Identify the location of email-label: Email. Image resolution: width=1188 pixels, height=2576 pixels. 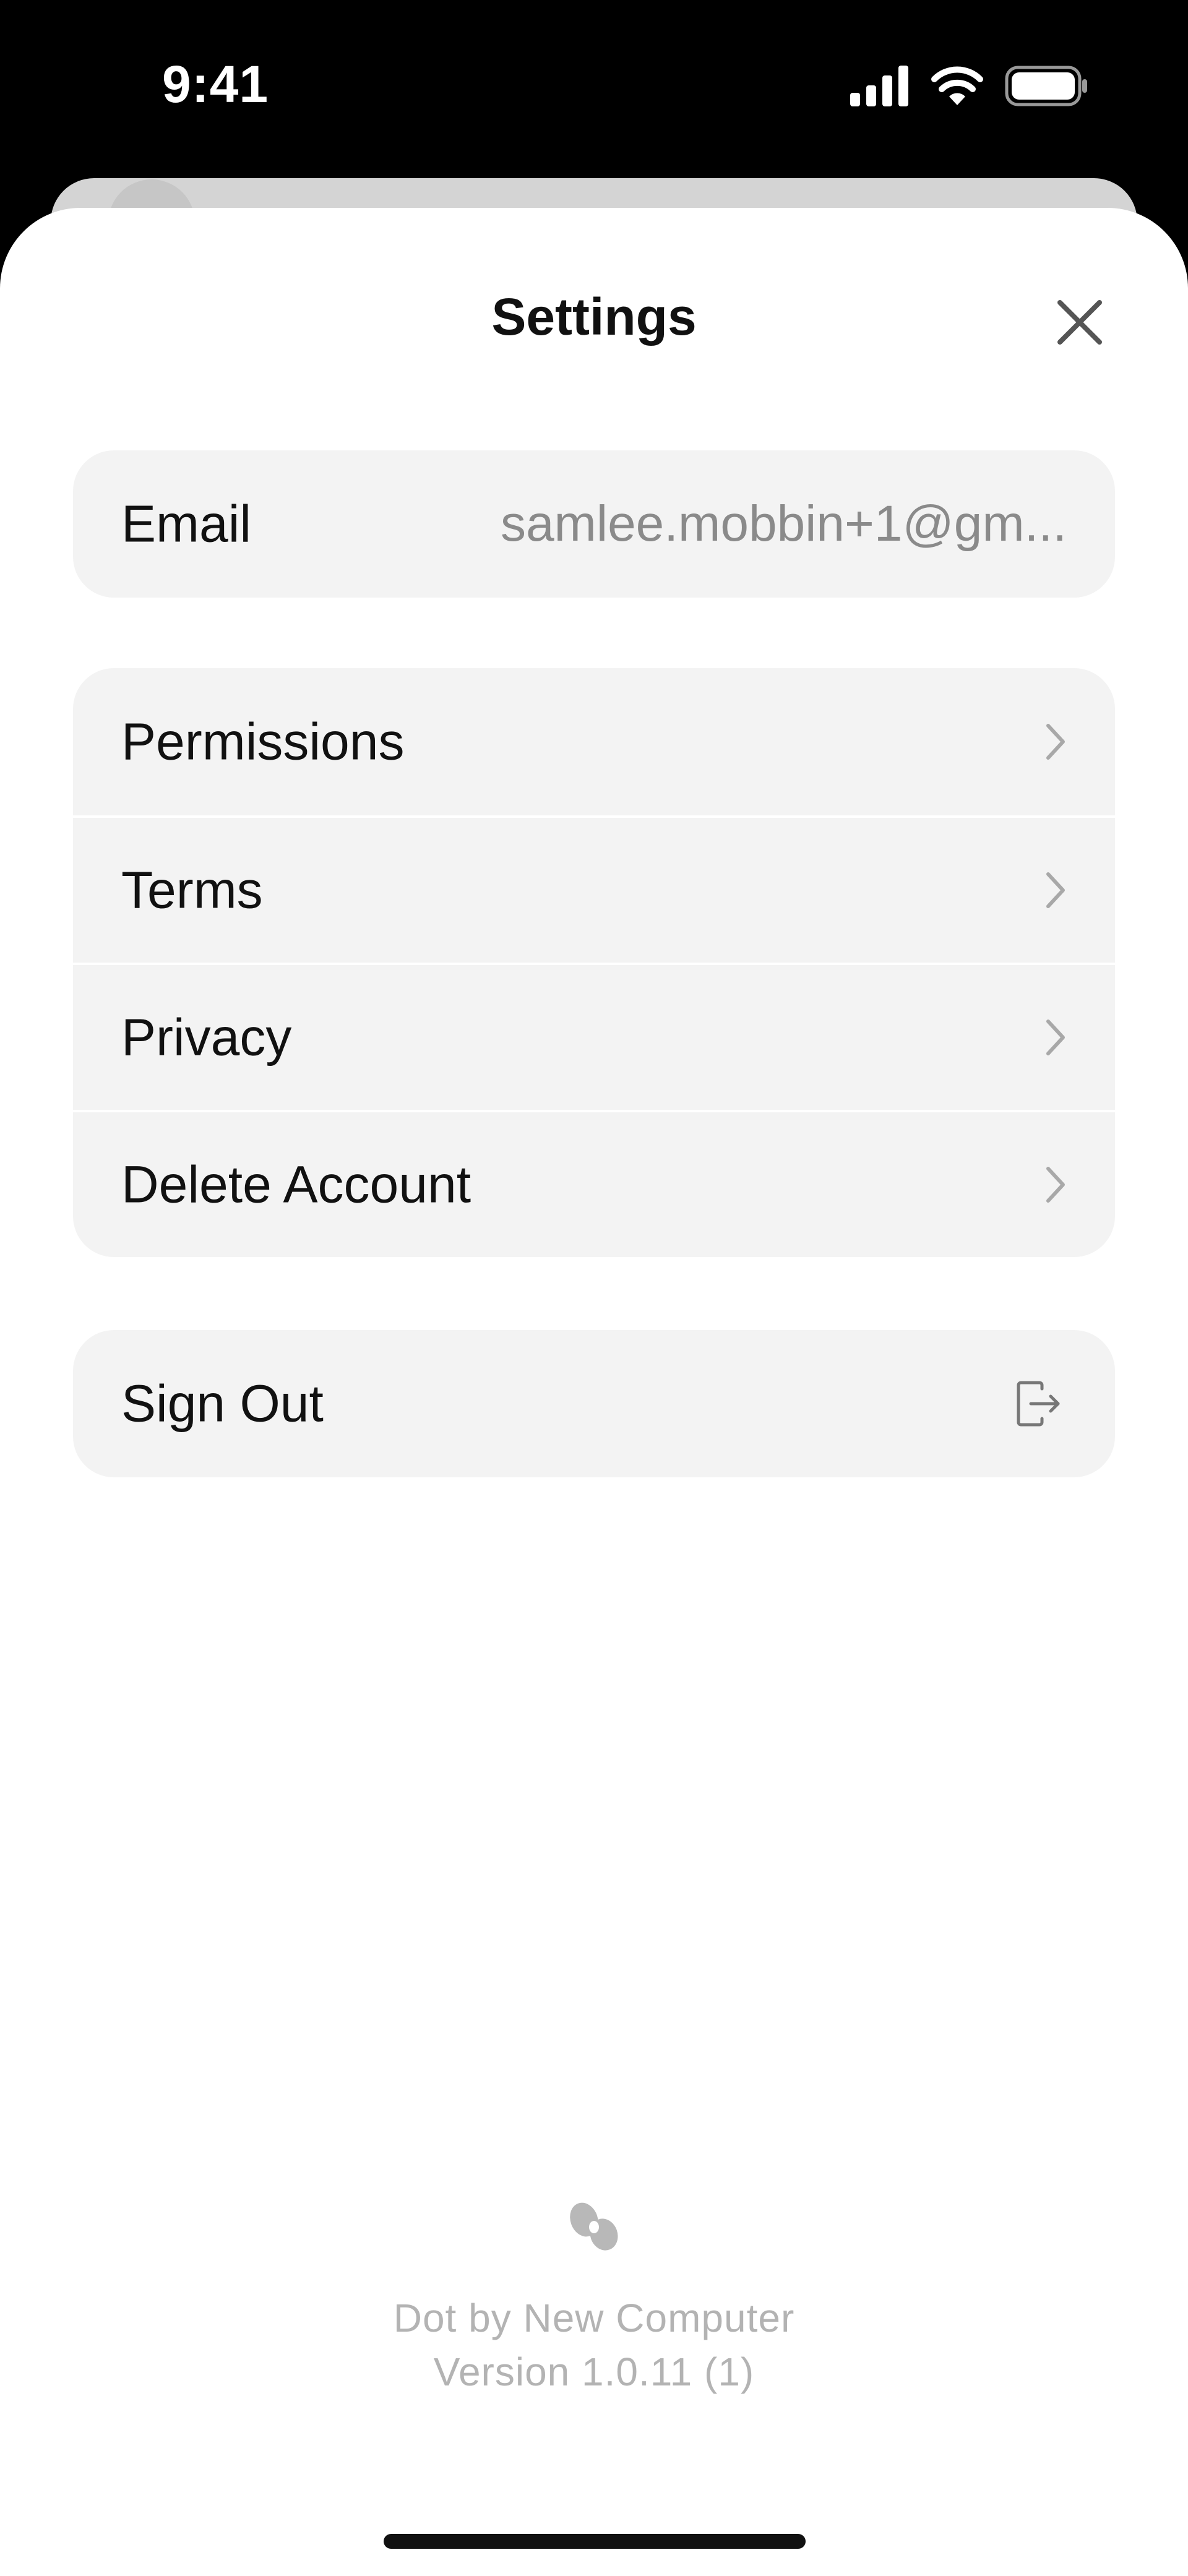
(186, 523).